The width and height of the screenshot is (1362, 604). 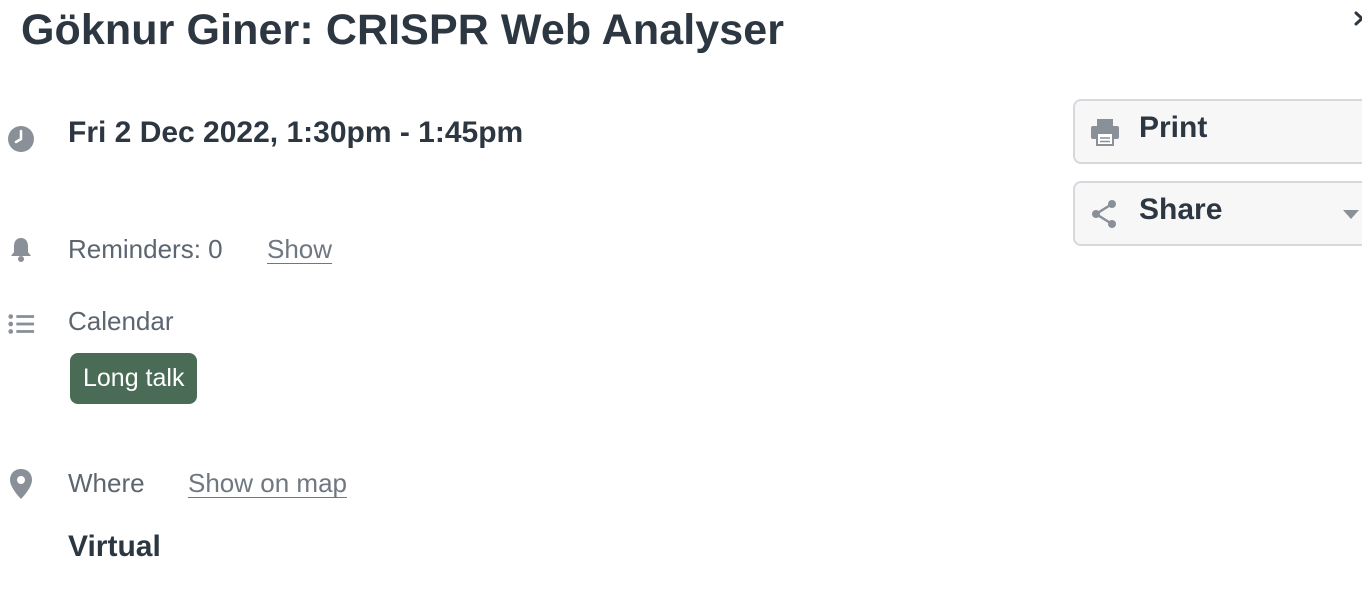 What do you see at coordinates (1358, 22) in the screenshot?
I see `close-icon` at bounding box center [1358, 22].